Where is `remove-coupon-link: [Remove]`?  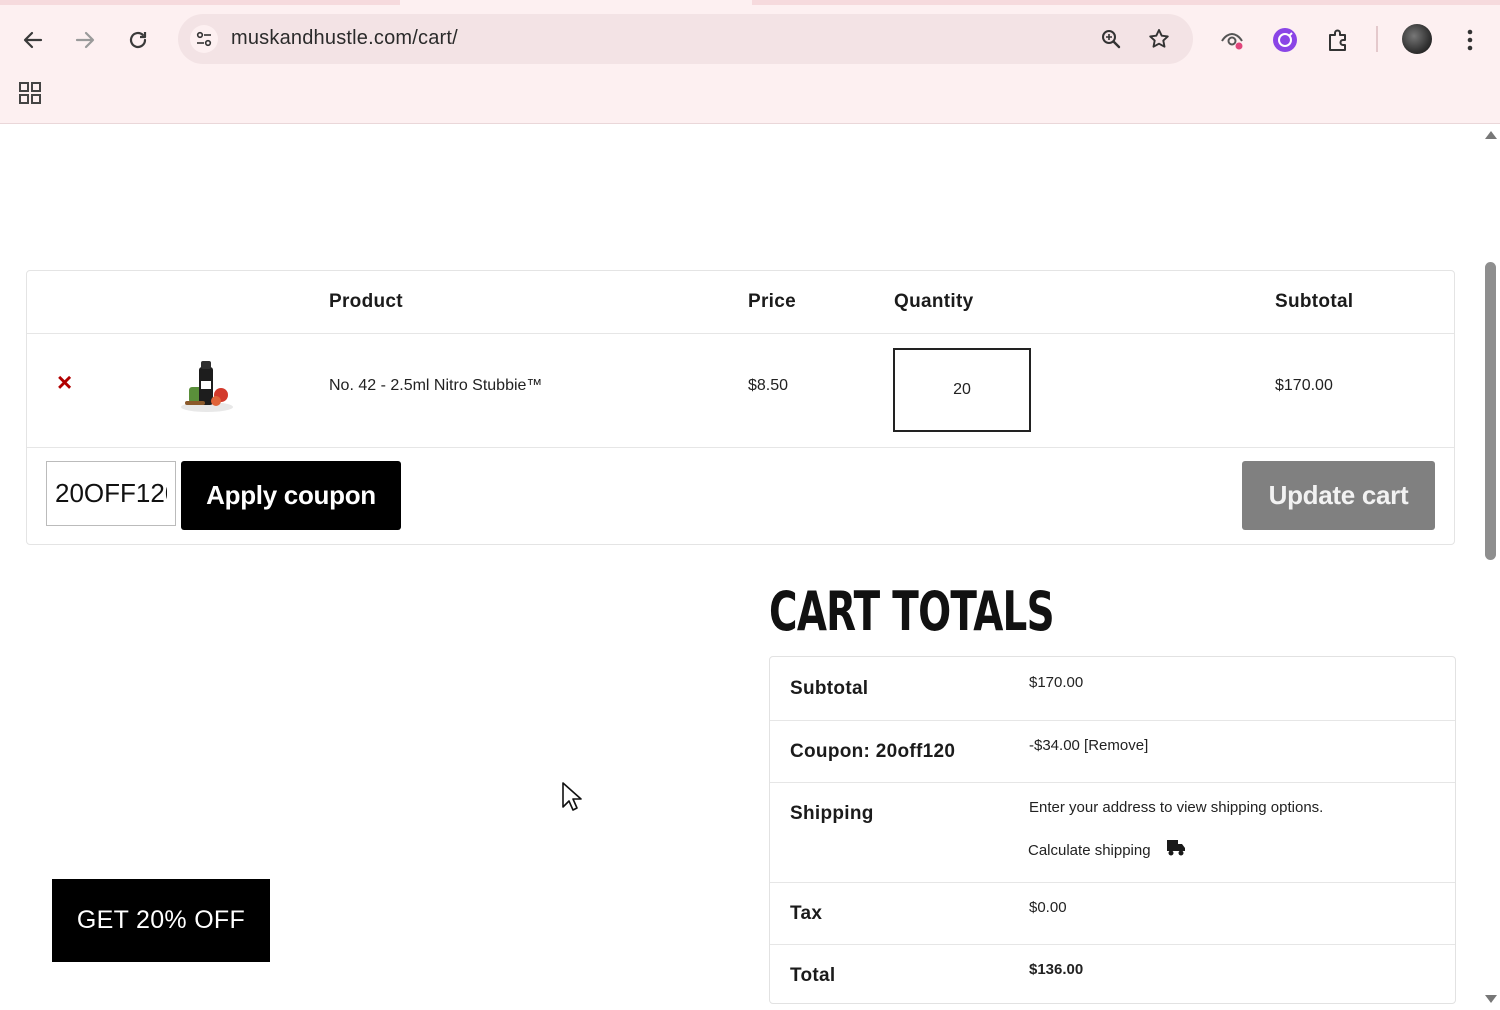
remove-coupon-link: [Remove] is located at coordinates (1116, 745).